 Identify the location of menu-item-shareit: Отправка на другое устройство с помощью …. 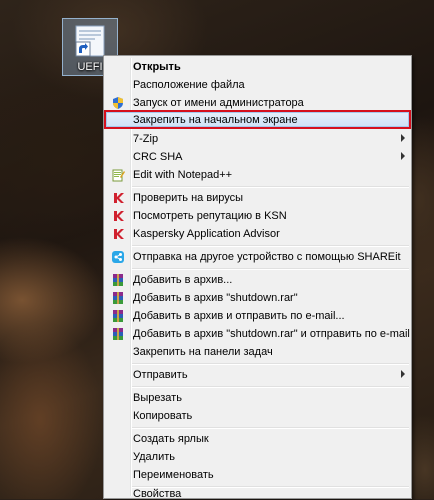
(257, 257).